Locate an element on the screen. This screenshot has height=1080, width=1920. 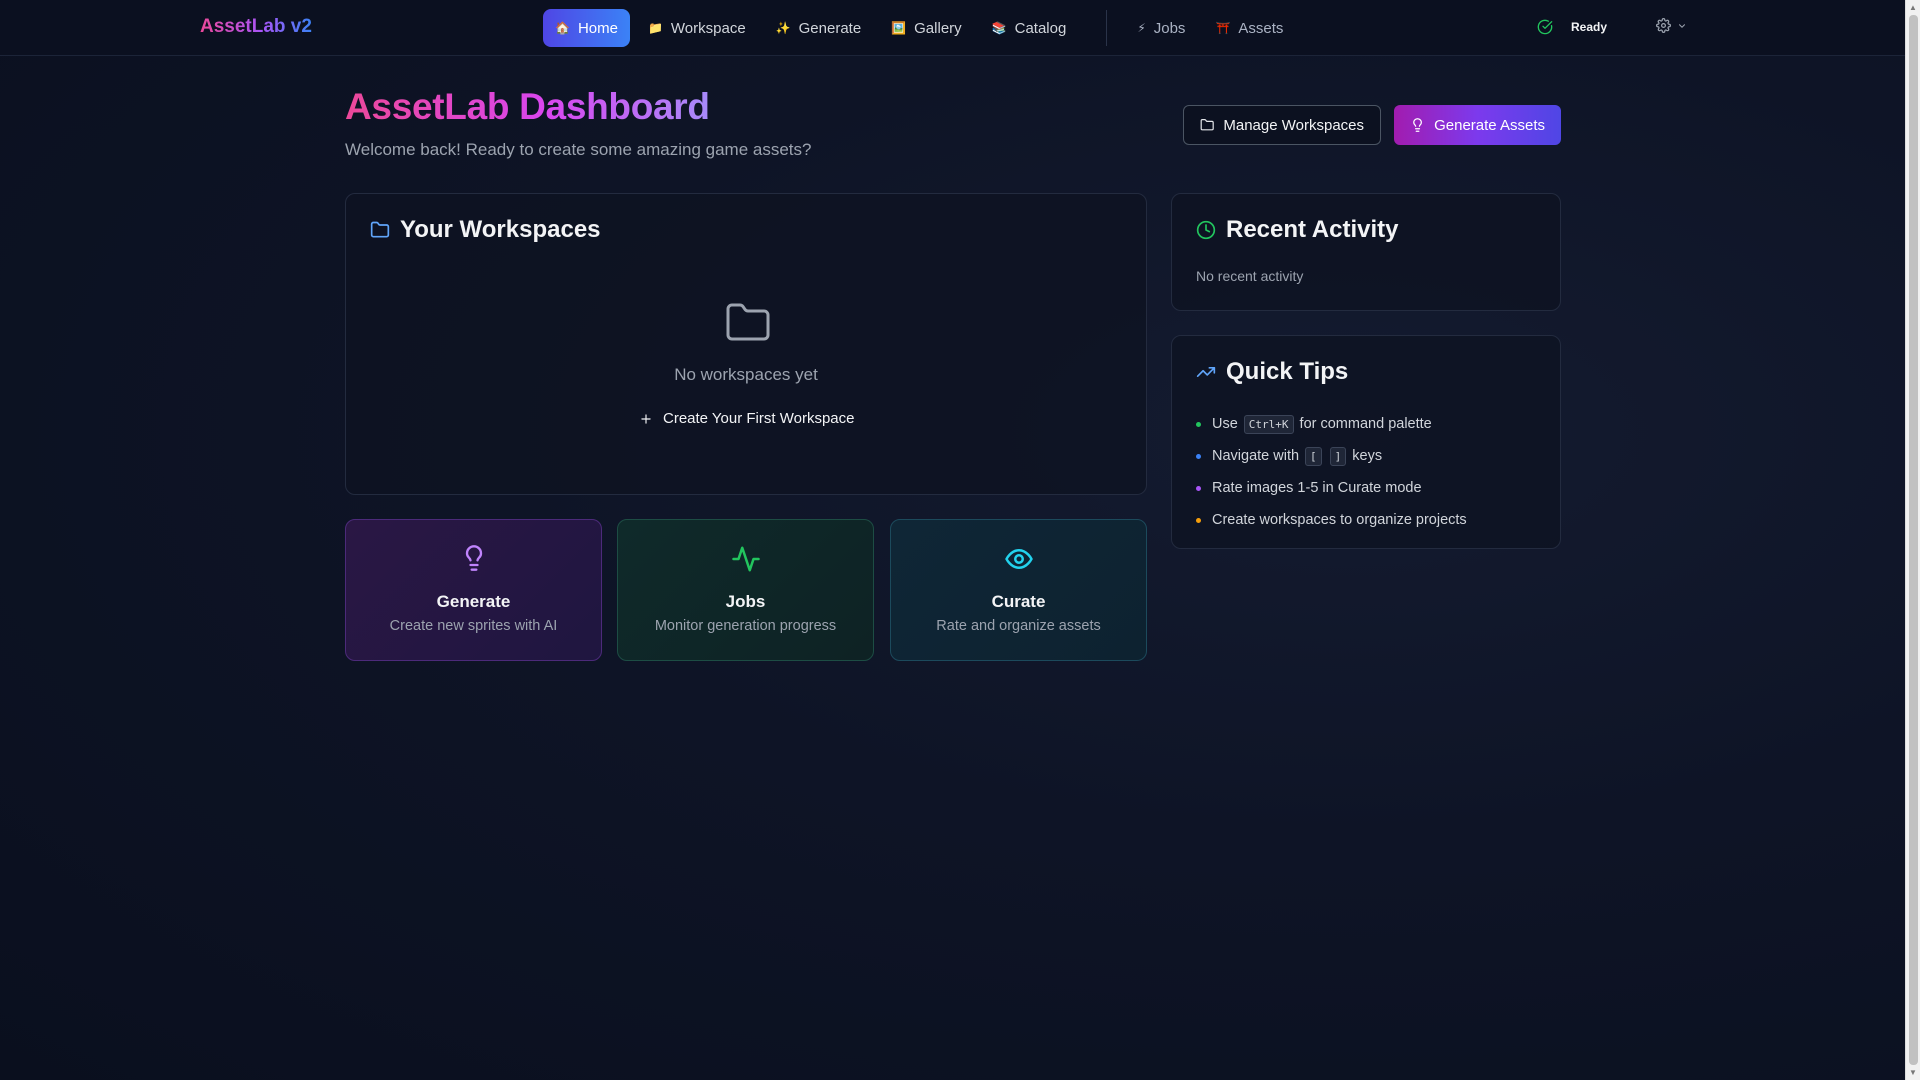
nav-generate-label: Generate is located at coordinates (830, 28).